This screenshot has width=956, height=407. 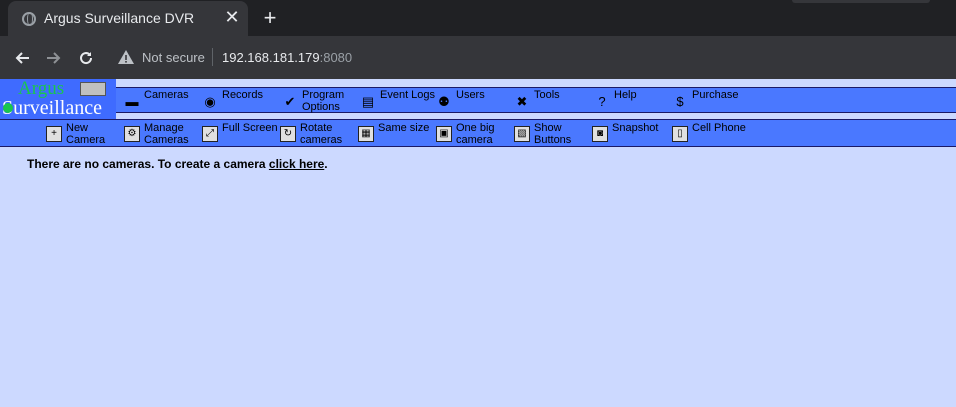 I want to click on grid-icon: ▦, so click(x=366, y=134).